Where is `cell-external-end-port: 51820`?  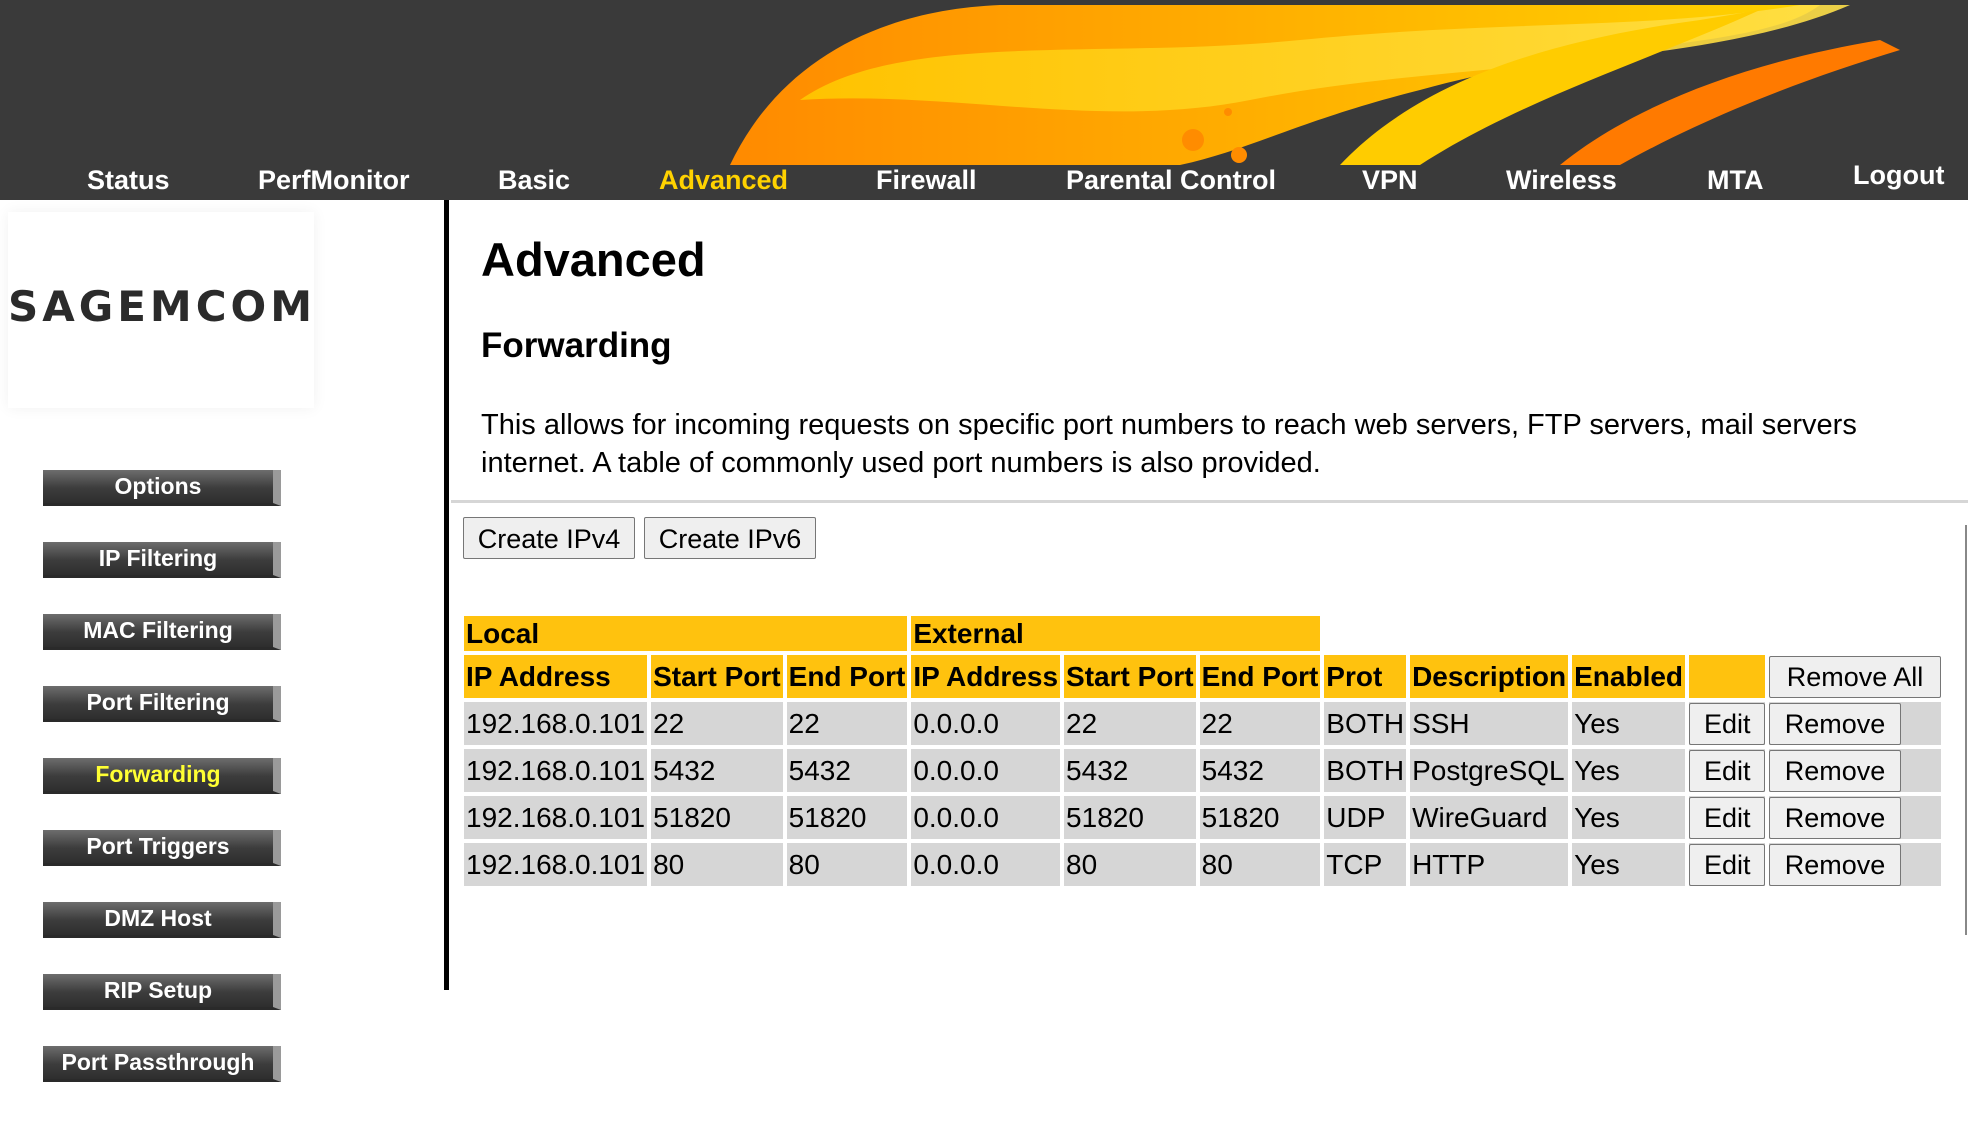 cell-external-end-port: 51820 is located at coordinates (1260, 817).